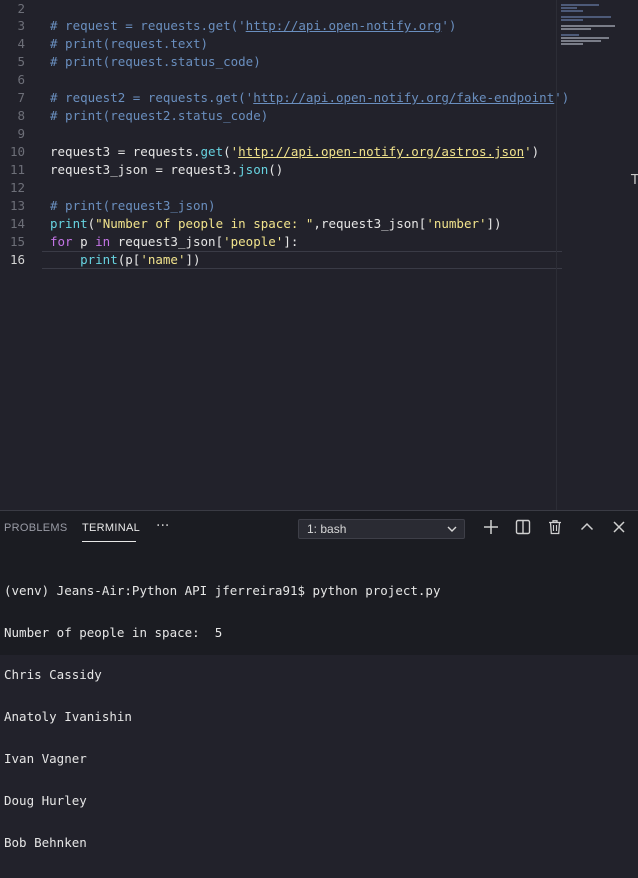 The width and height of the screenshot is (638, 878). I want to click on comment-url: http://api.open-notify.org/fake-endpoint, so click(404, 97).